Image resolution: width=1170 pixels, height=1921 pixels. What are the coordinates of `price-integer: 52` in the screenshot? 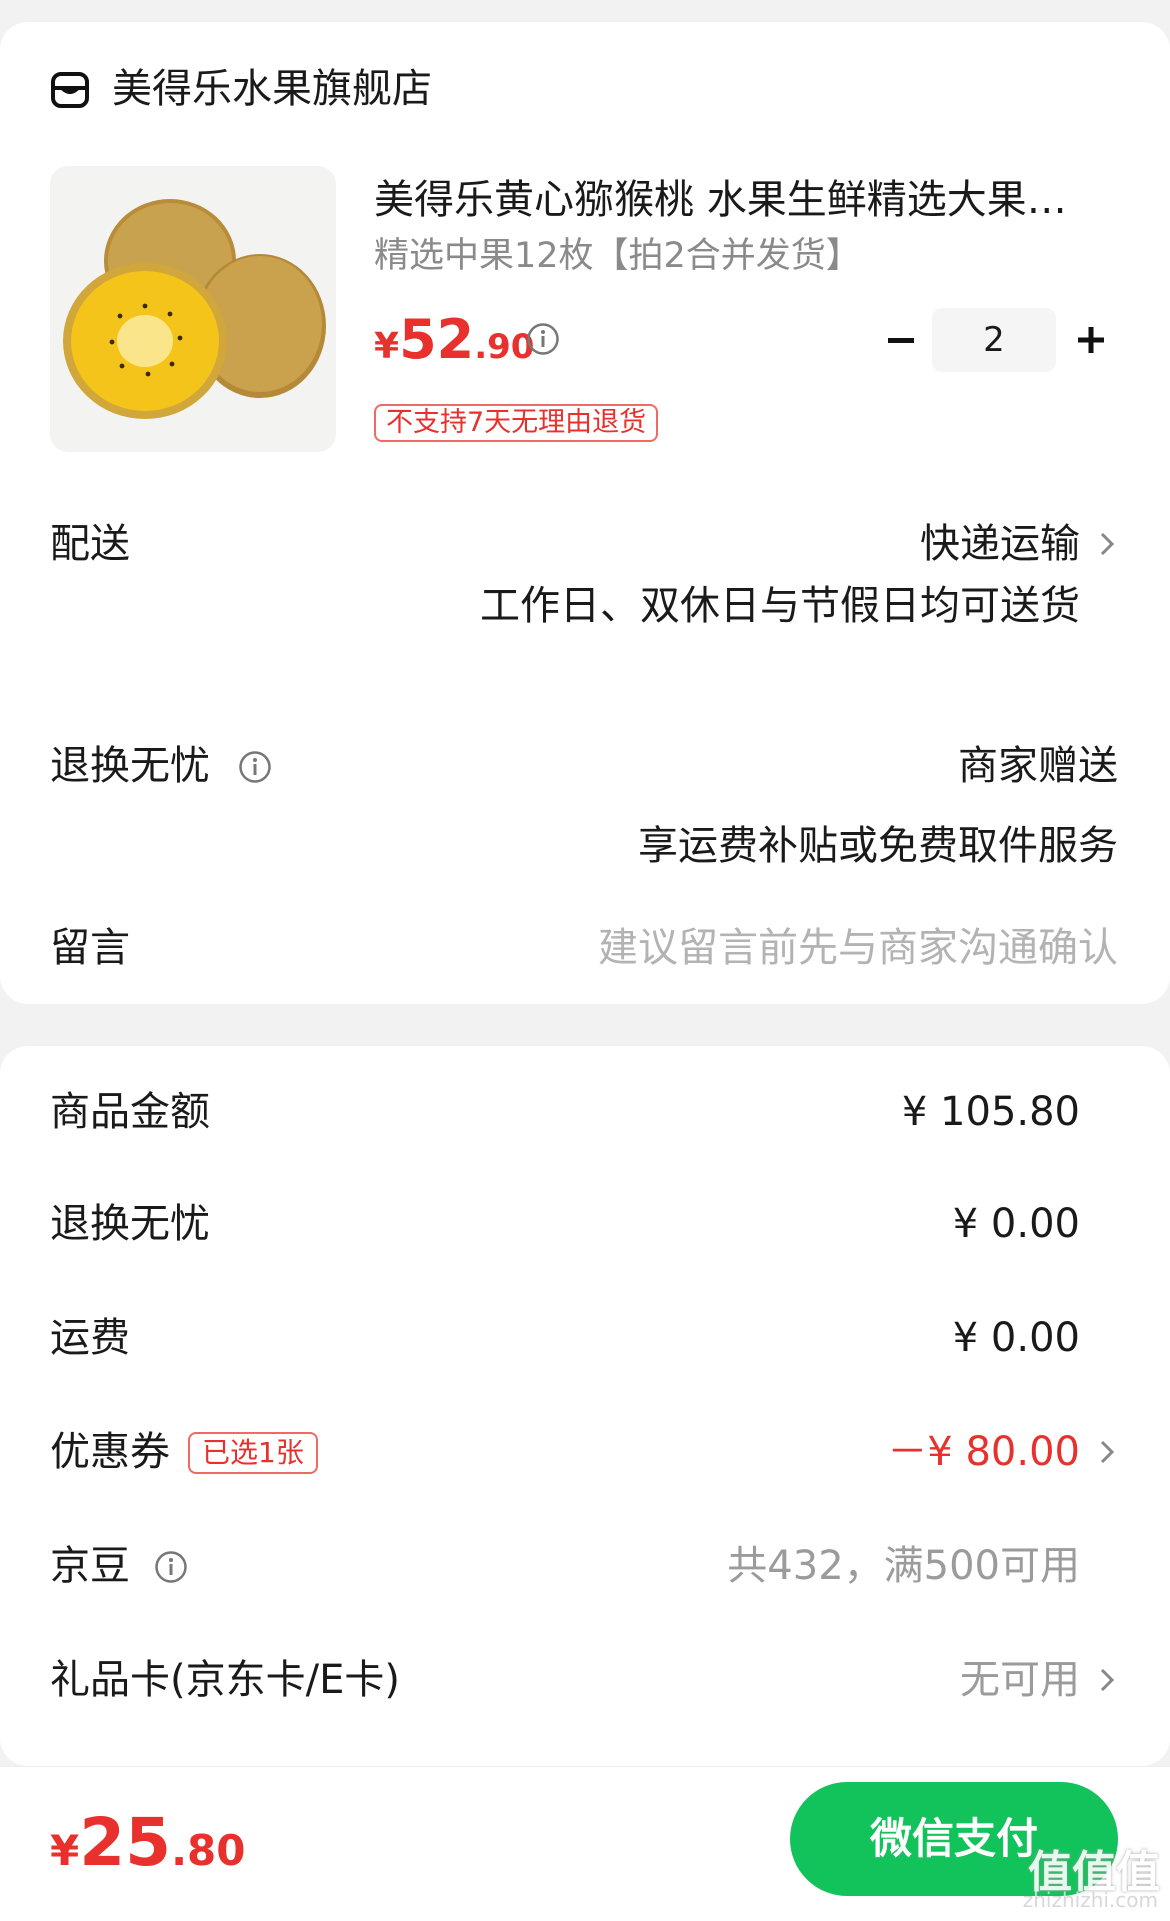 It's located at (437, 339).